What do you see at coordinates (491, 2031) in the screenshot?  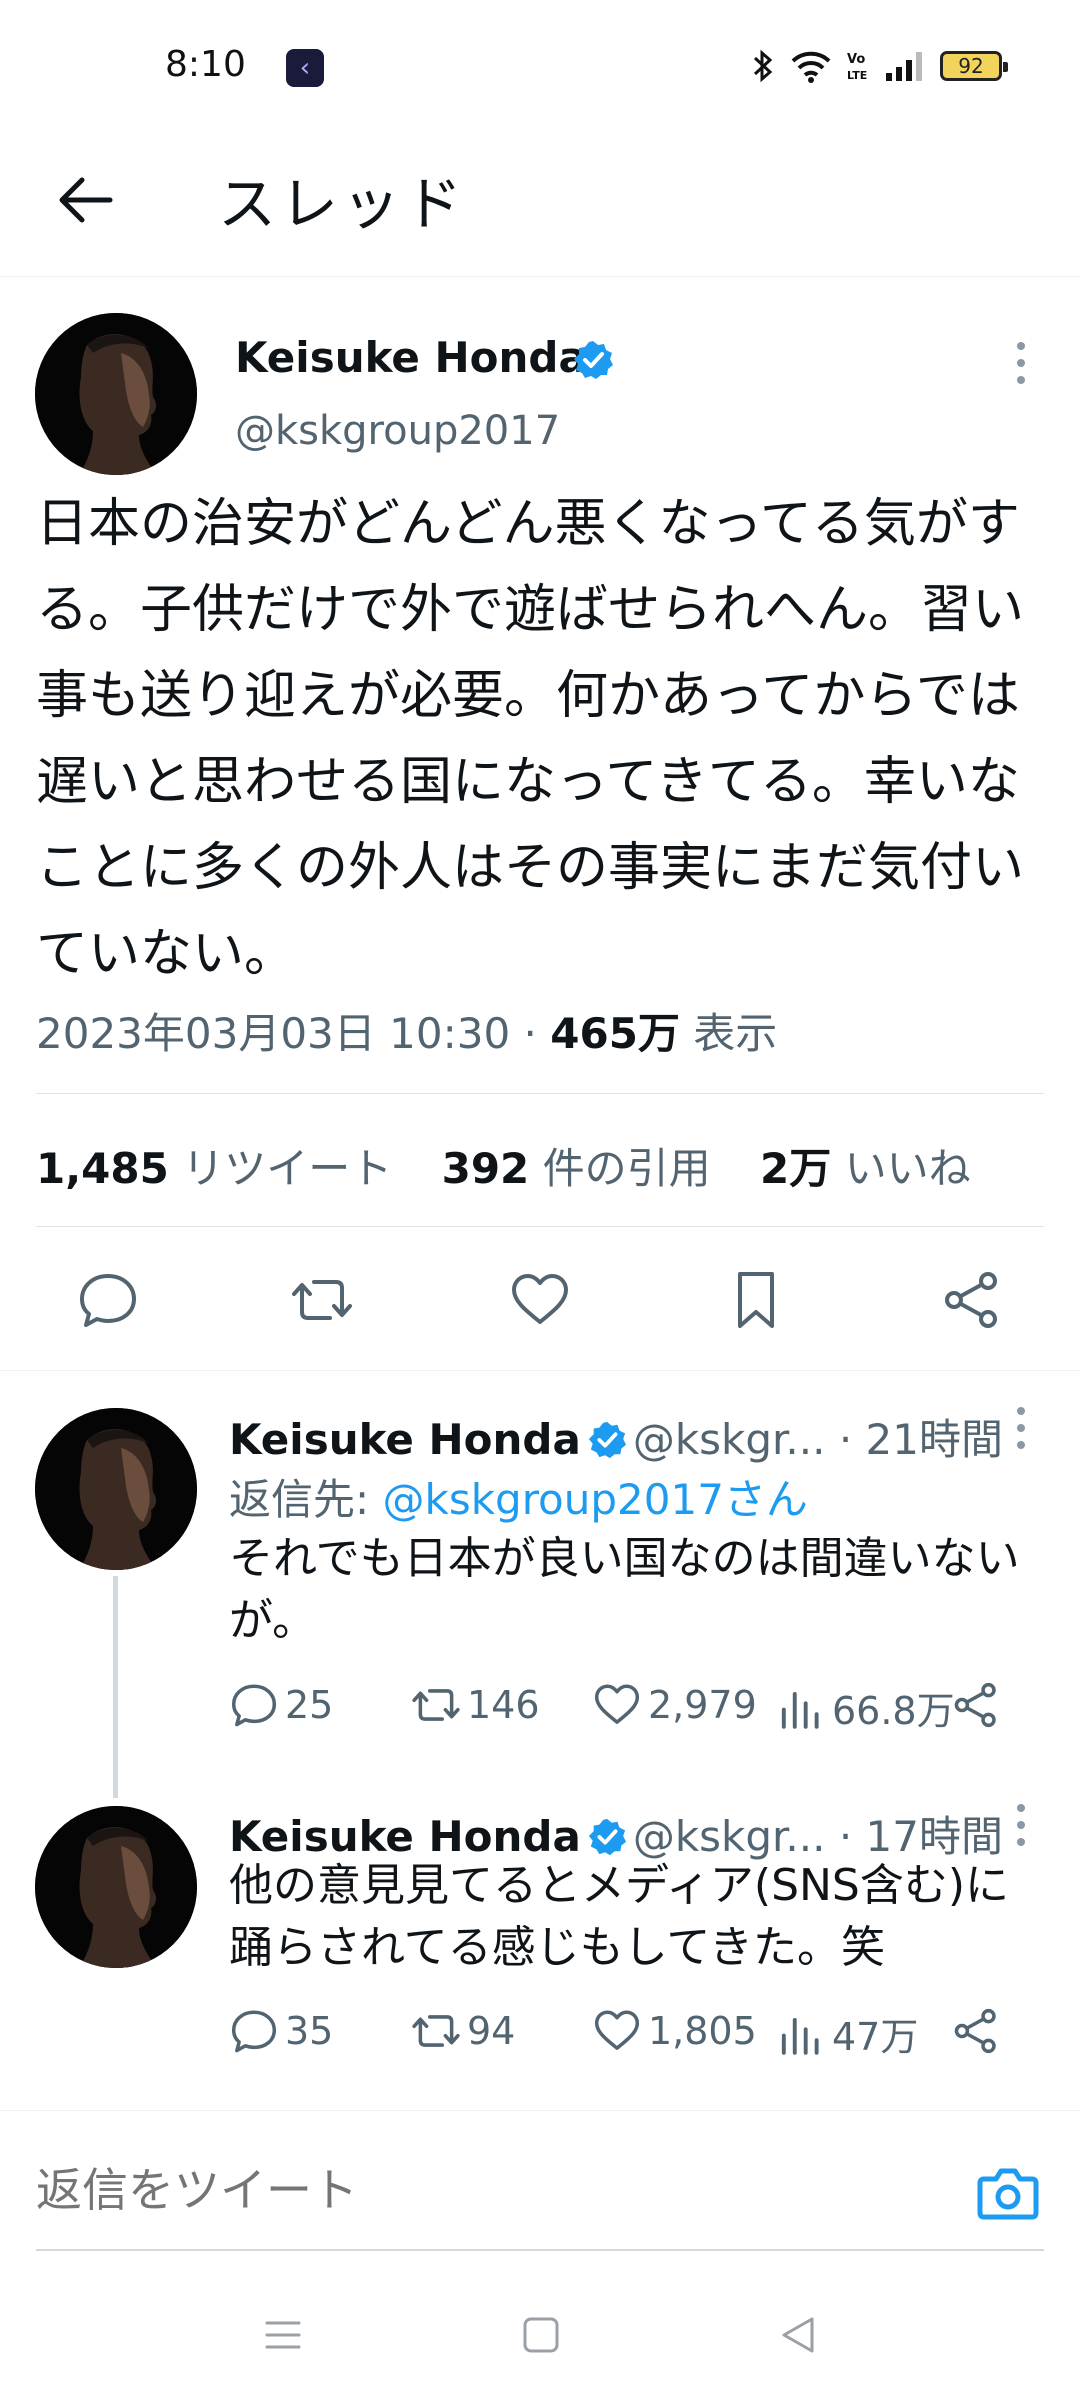 I see `retweet-count: 94` at bounding box center [491, 2031].